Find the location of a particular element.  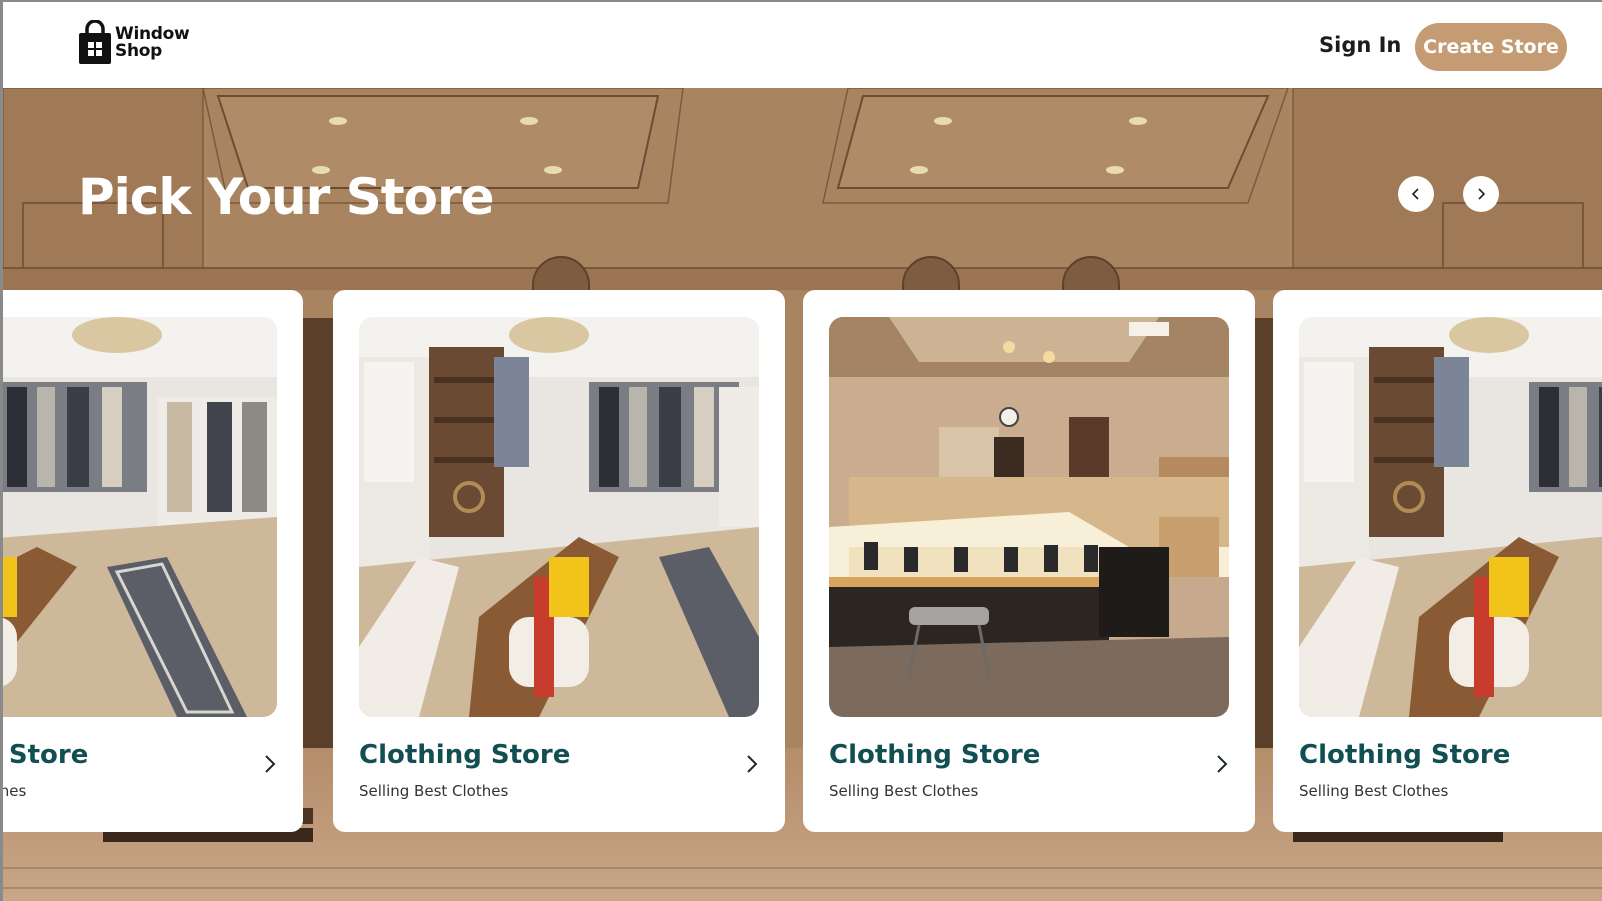

logo-text-line2: Shop is located at coordinates (138, 51).